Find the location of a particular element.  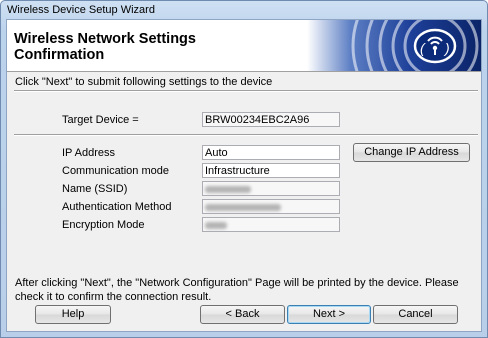

encryption-mode-field is located at coordinates (271, 224).